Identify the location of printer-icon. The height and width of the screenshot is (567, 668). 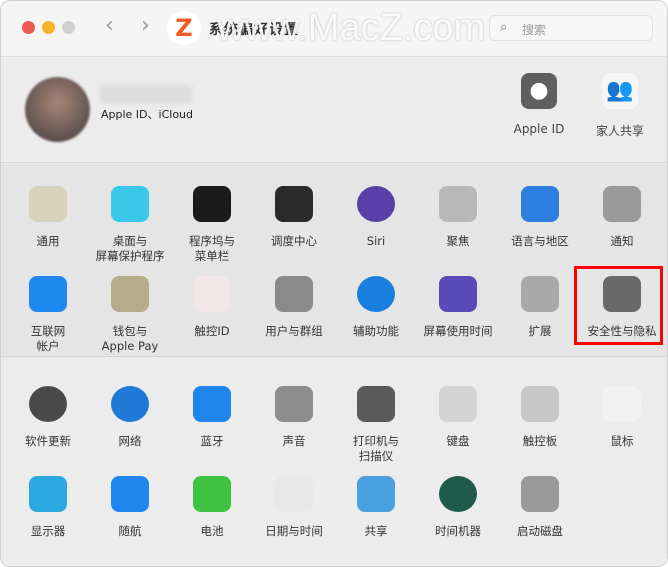
(376, 404).